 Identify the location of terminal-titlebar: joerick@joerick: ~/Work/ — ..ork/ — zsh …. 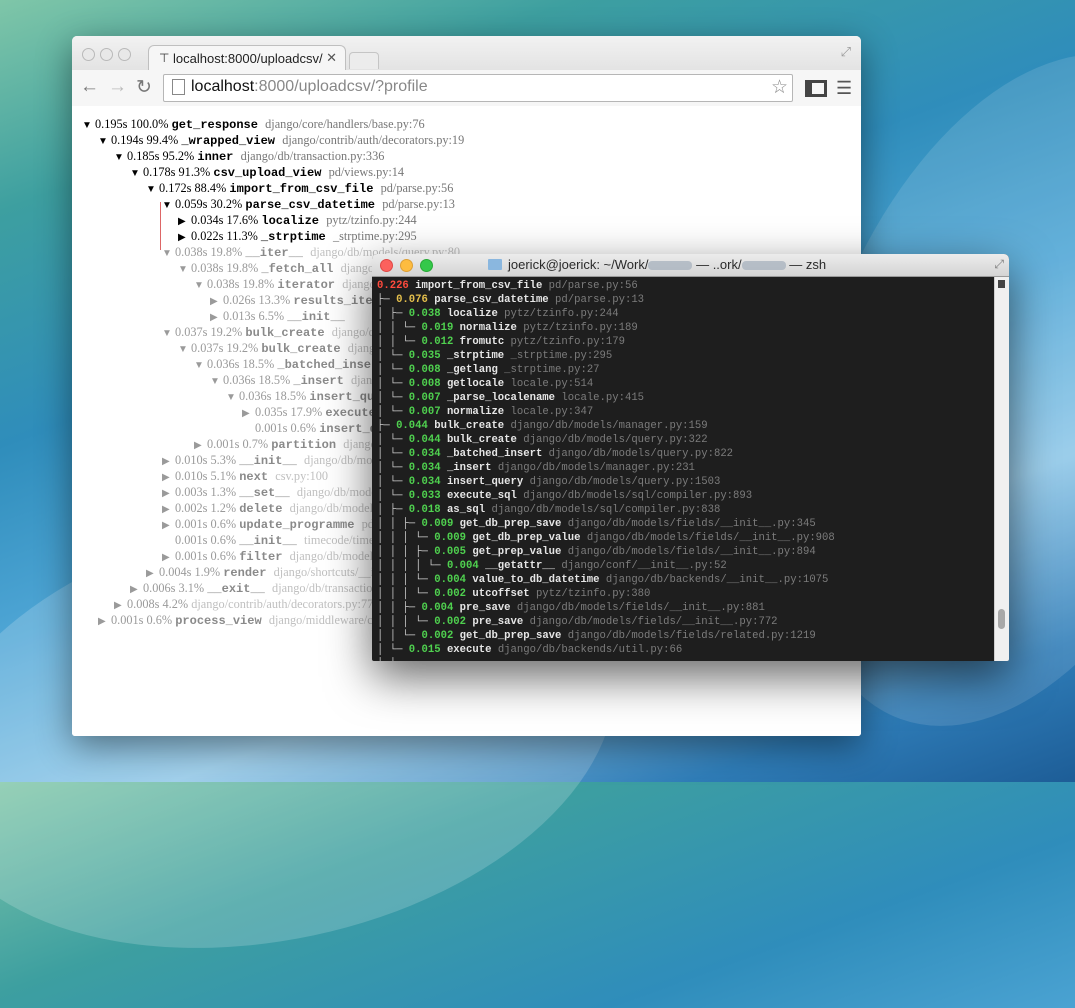
(690, 265).